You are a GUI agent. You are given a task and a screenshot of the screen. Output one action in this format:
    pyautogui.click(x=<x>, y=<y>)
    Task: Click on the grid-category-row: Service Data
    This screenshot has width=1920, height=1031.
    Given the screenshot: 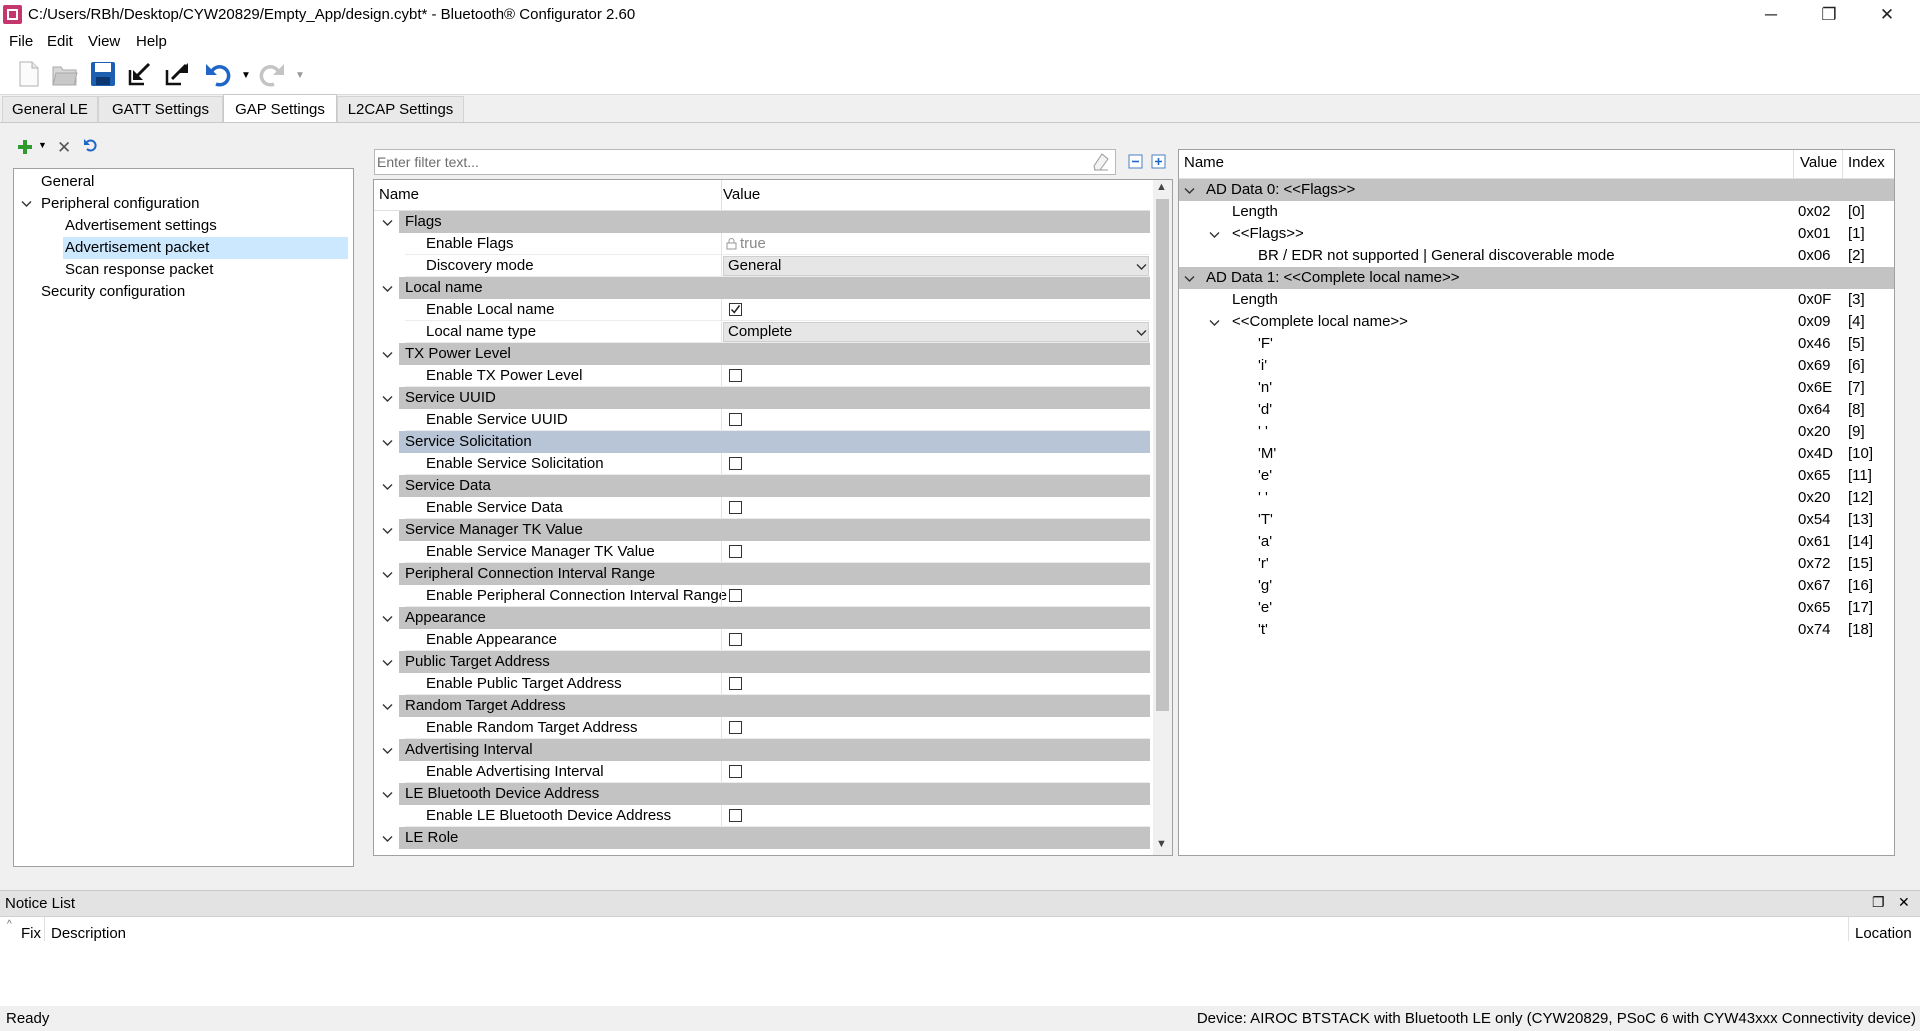 What is the action you would take?
    pyautogui.click(x=774, y=486)
    